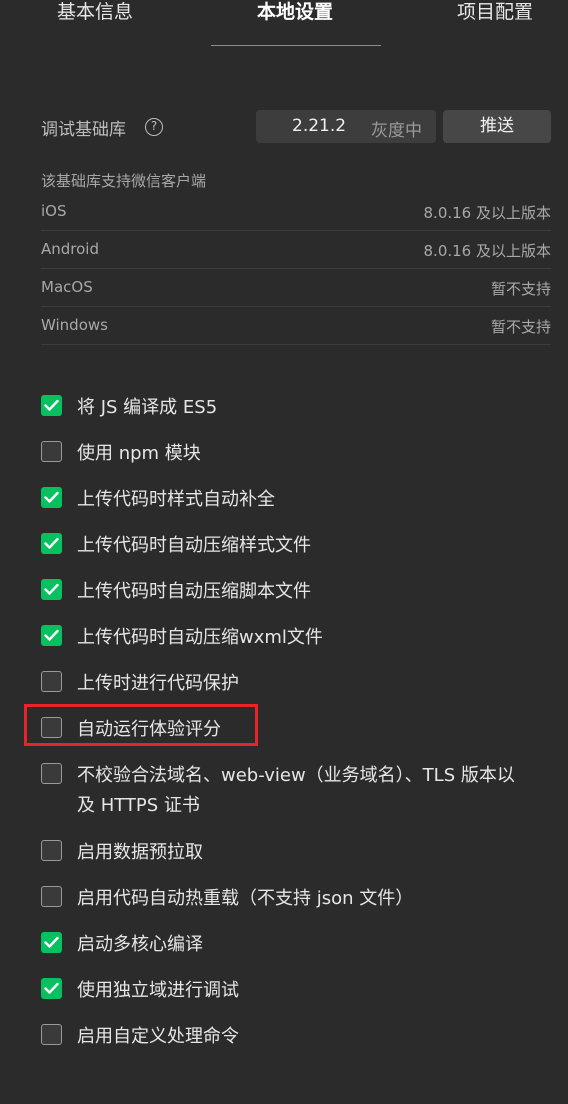 This screenshot has height=1104, width=568. What do you see at coordinates (296, 459) in the screenshot?
I see `option-item: 使用 npm 模块` at bounding box center [296, 459].